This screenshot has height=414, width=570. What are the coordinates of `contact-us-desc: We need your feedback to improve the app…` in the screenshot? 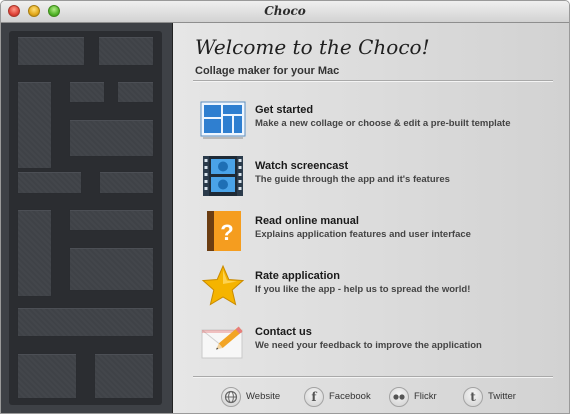 It's located at (368, 345).